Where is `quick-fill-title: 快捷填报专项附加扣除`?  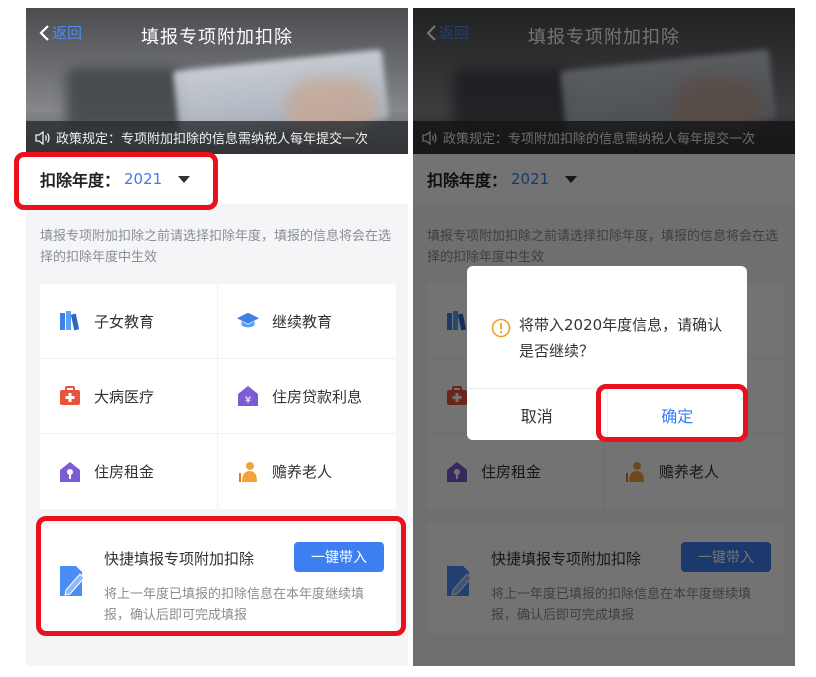
quick-fill-title: 快捷填报专项附加扣除 is located at coordinates (179, 559).